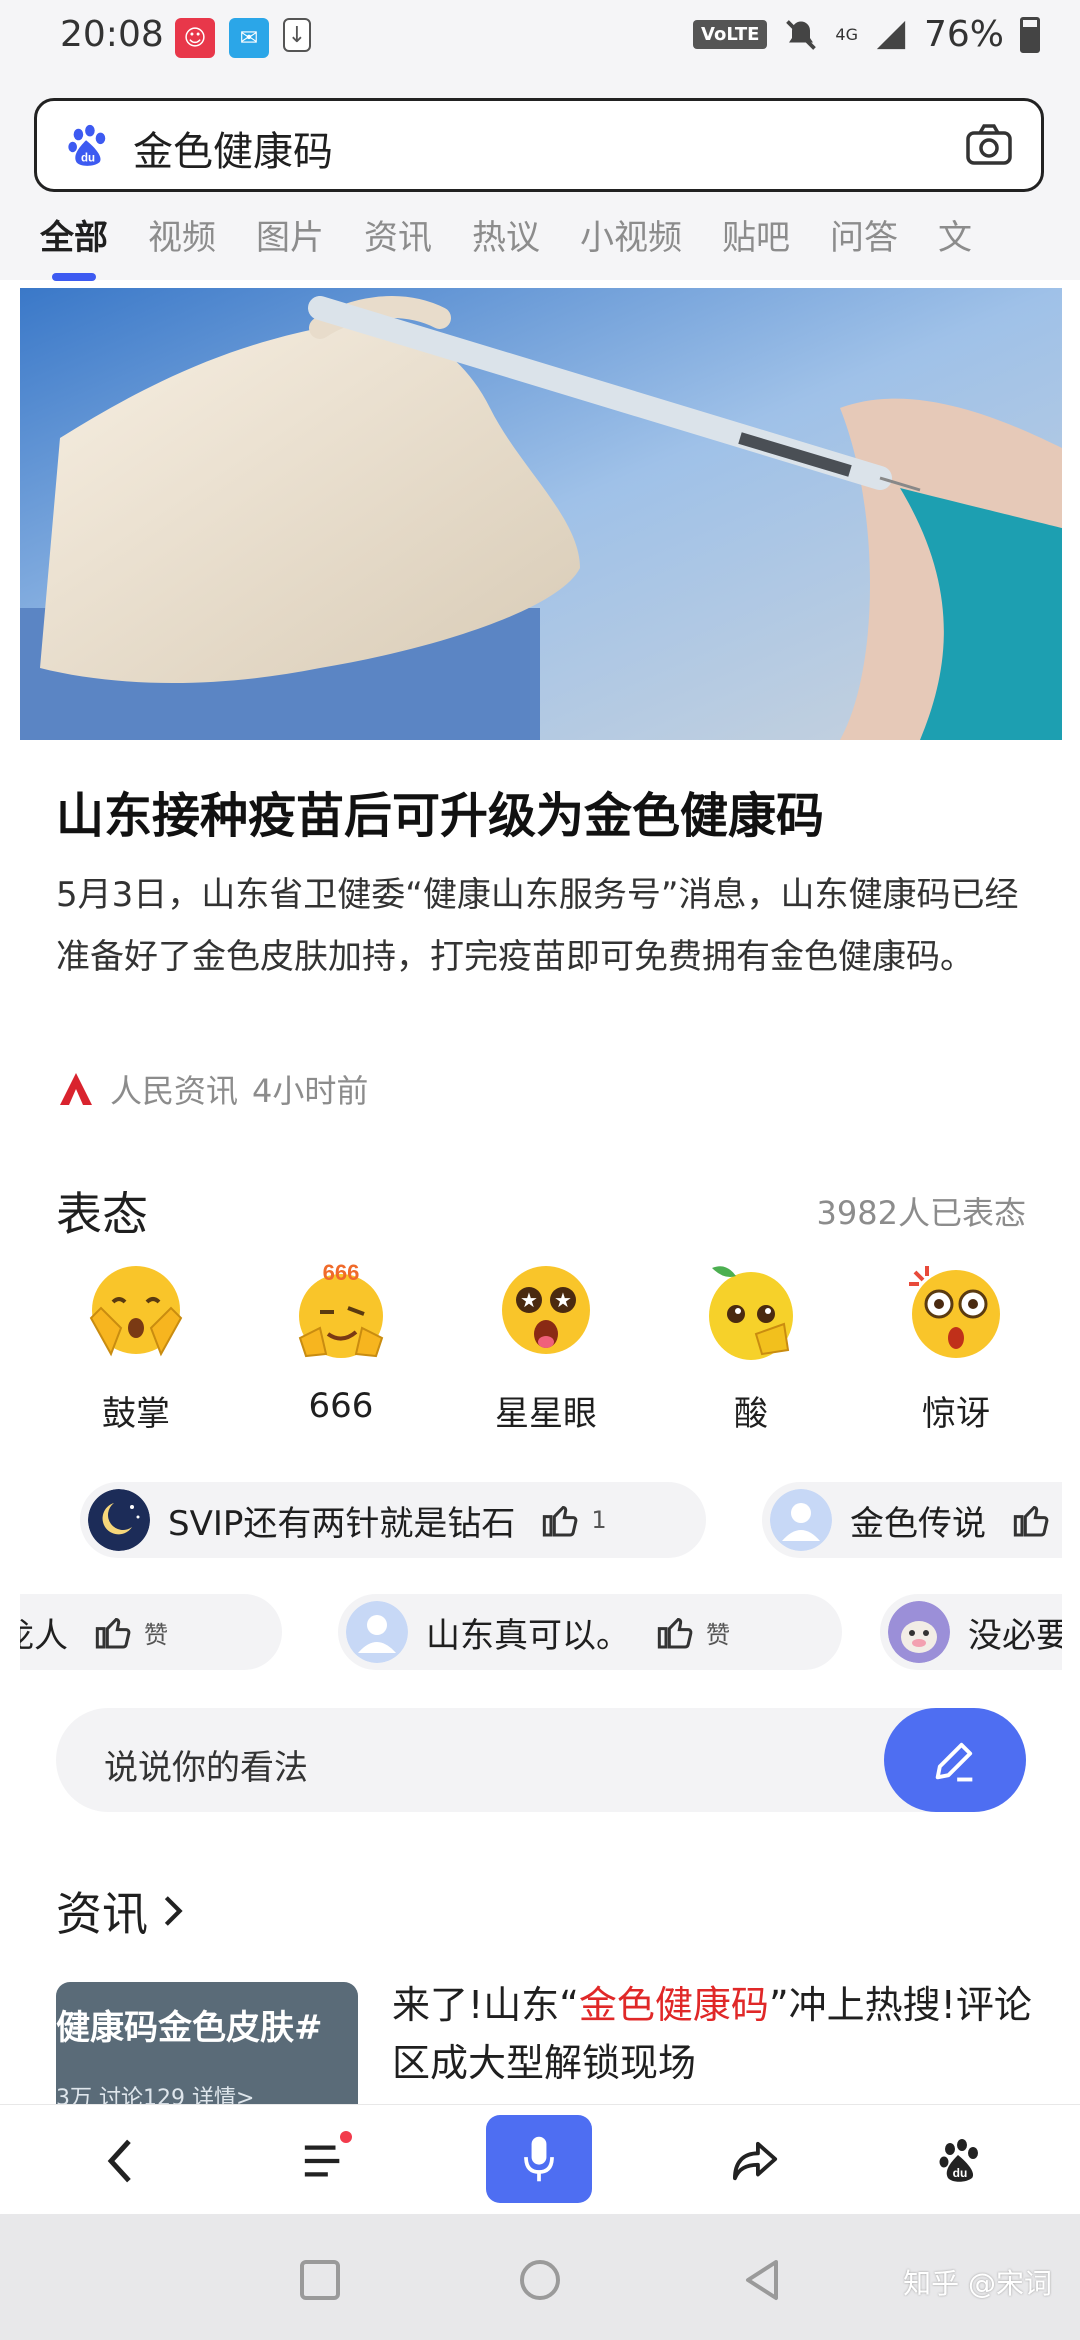 The image size is (1080, 2340). I want to click on news-title-prefix: 来了!山东“, so click(485, 2005).